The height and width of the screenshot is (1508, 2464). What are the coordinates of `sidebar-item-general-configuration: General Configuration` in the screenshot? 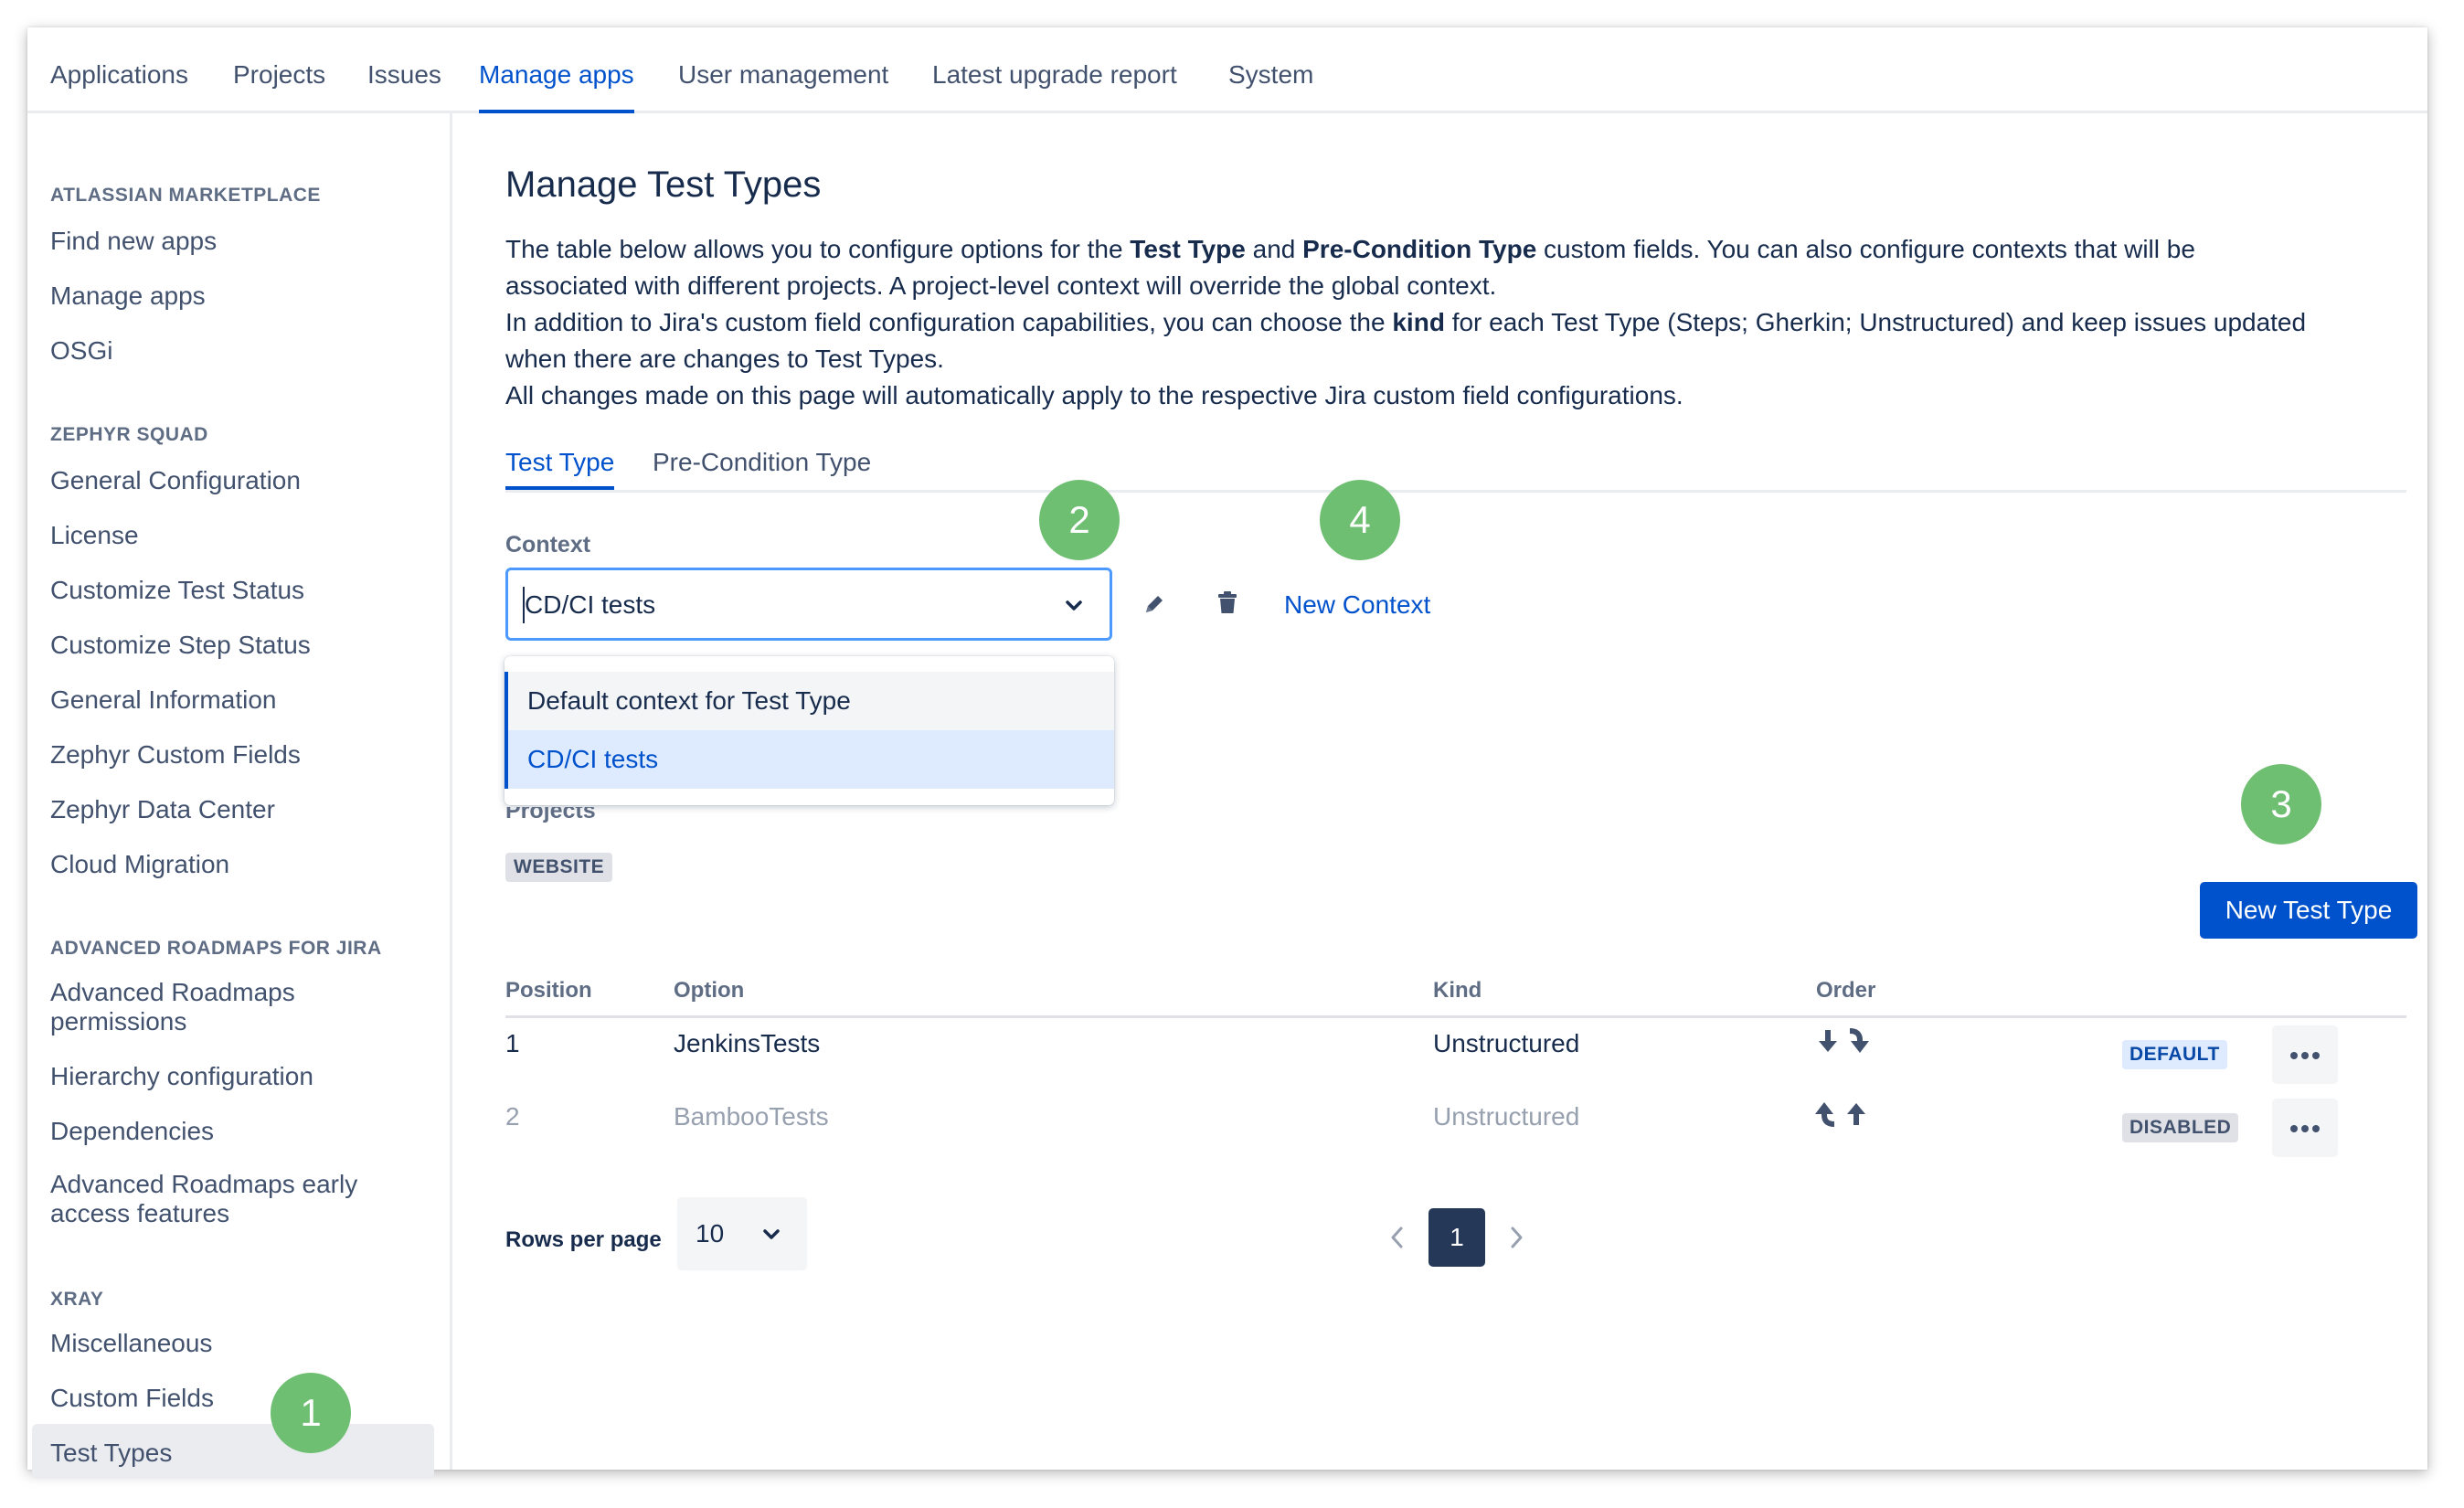 It's located at (242, 480).